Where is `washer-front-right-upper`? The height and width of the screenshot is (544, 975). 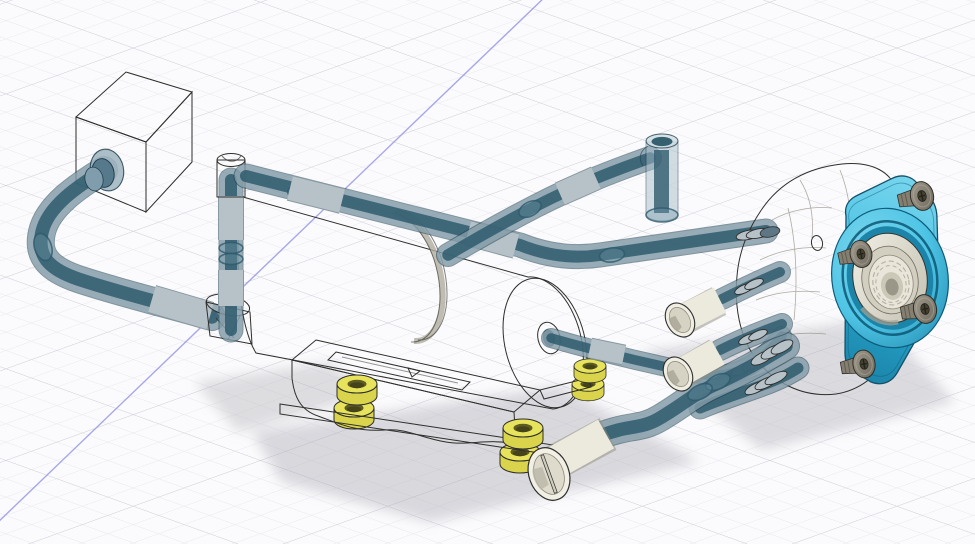 washer-front-right-upper is located at coordinates (523, 434).